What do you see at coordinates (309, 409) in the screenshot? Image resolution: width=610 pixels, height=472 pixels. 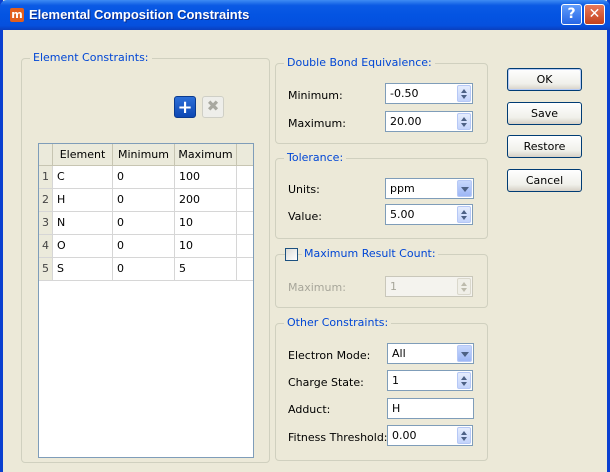 I see `adduct-label: Adduct:` at bounding box center [309, 409].